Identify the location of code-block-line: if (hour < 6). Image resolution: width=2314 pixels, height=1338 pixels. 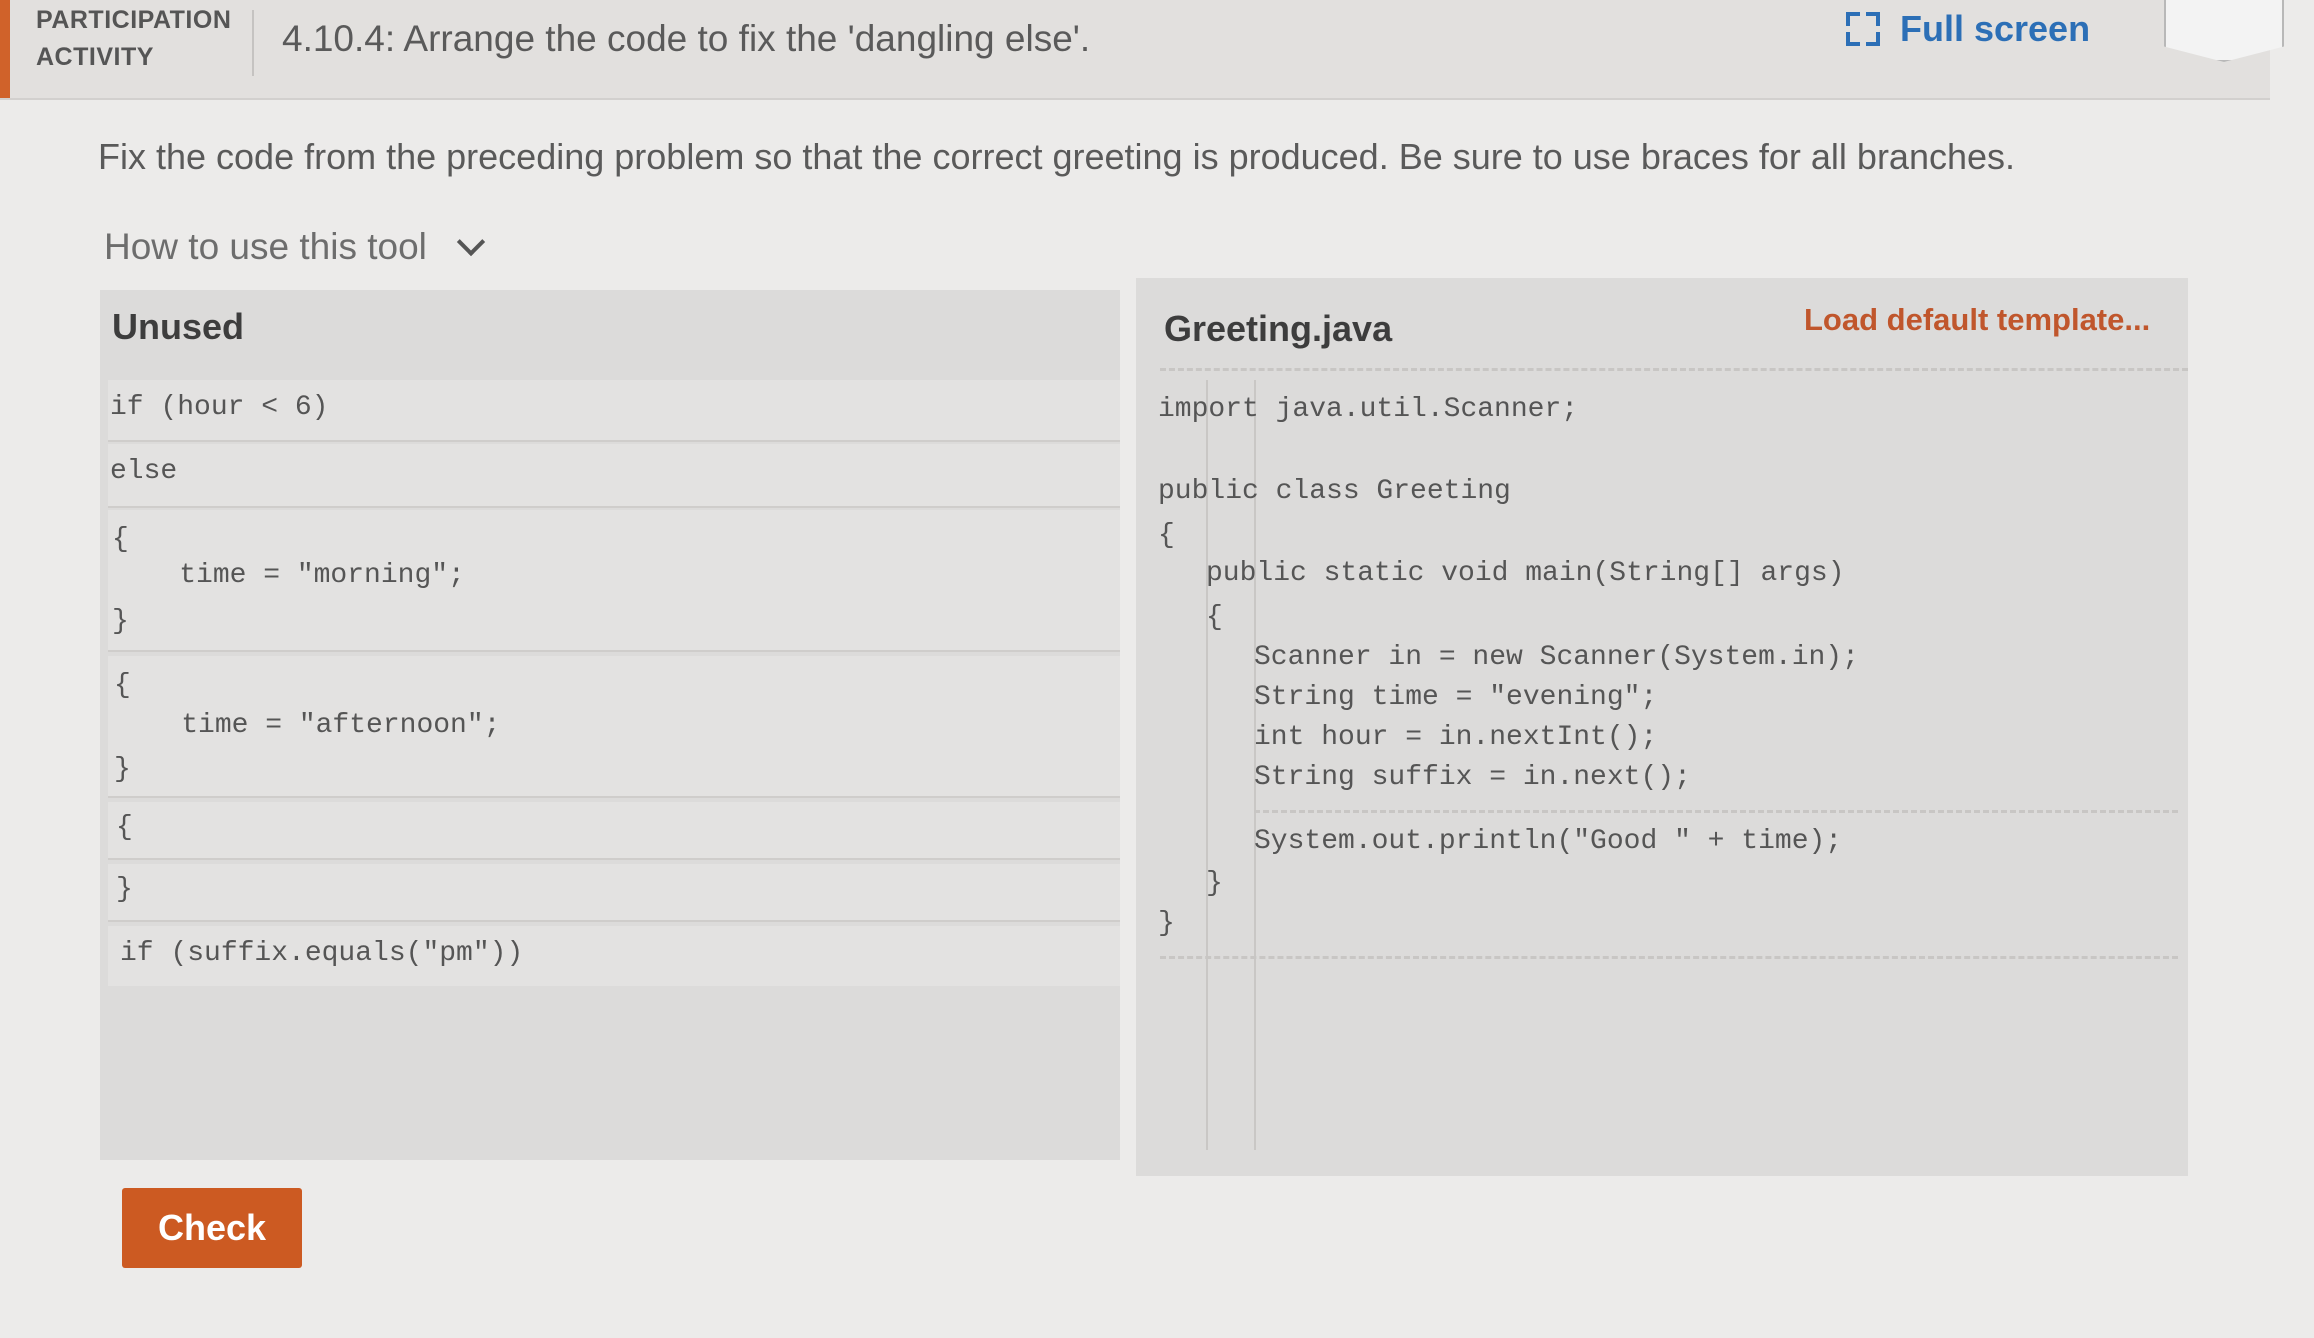
(219, 407).